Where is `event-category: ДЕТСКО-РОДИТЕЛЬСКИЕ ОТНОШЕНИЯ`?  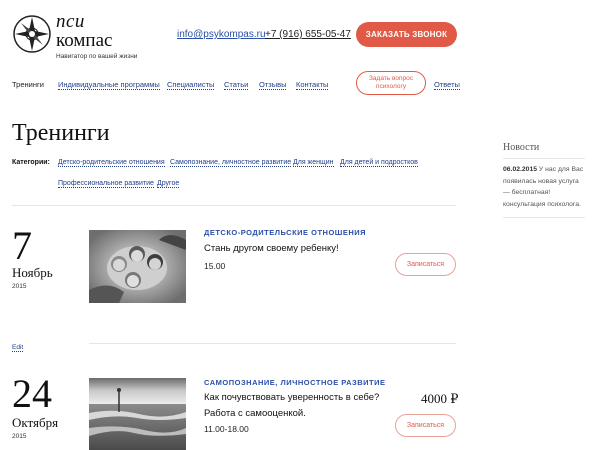 event-category: ДЕТСКО-РОДИТЕЛЬСКИЕ ОТНОШЕНИЯ is located at coordinates (285, 232).